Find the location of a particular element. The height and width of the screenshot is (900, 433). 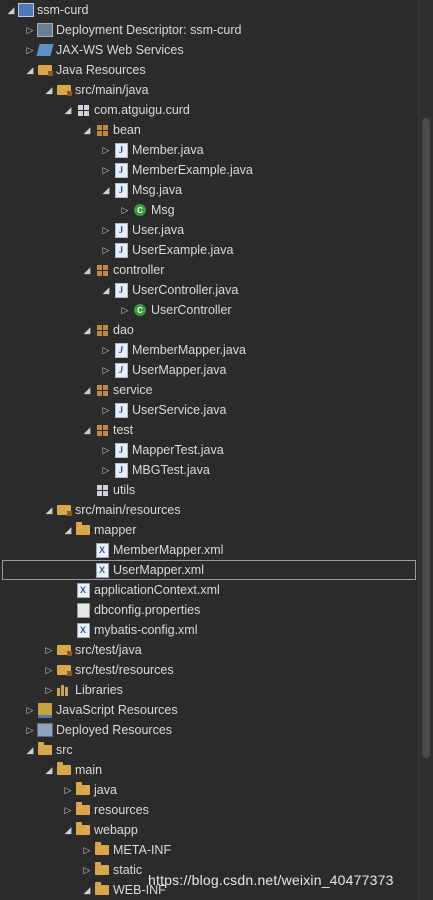

tree-item: ▷ Deployment Descriptor: ssm-curd is located at coordinates (209, 30).